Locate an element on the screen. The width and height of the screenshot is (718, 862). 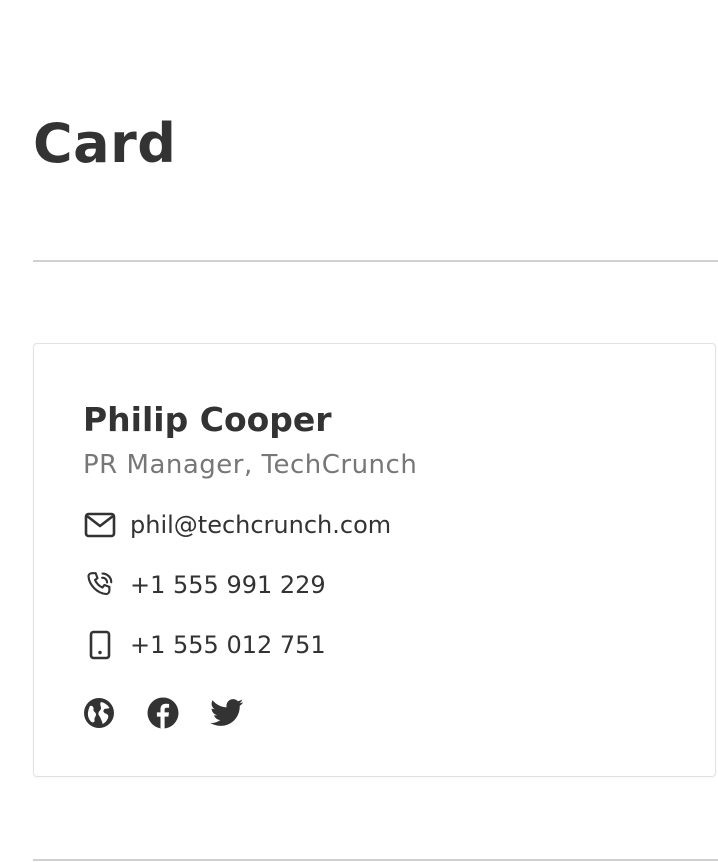
top-divider is located at coordinates (375, 261).